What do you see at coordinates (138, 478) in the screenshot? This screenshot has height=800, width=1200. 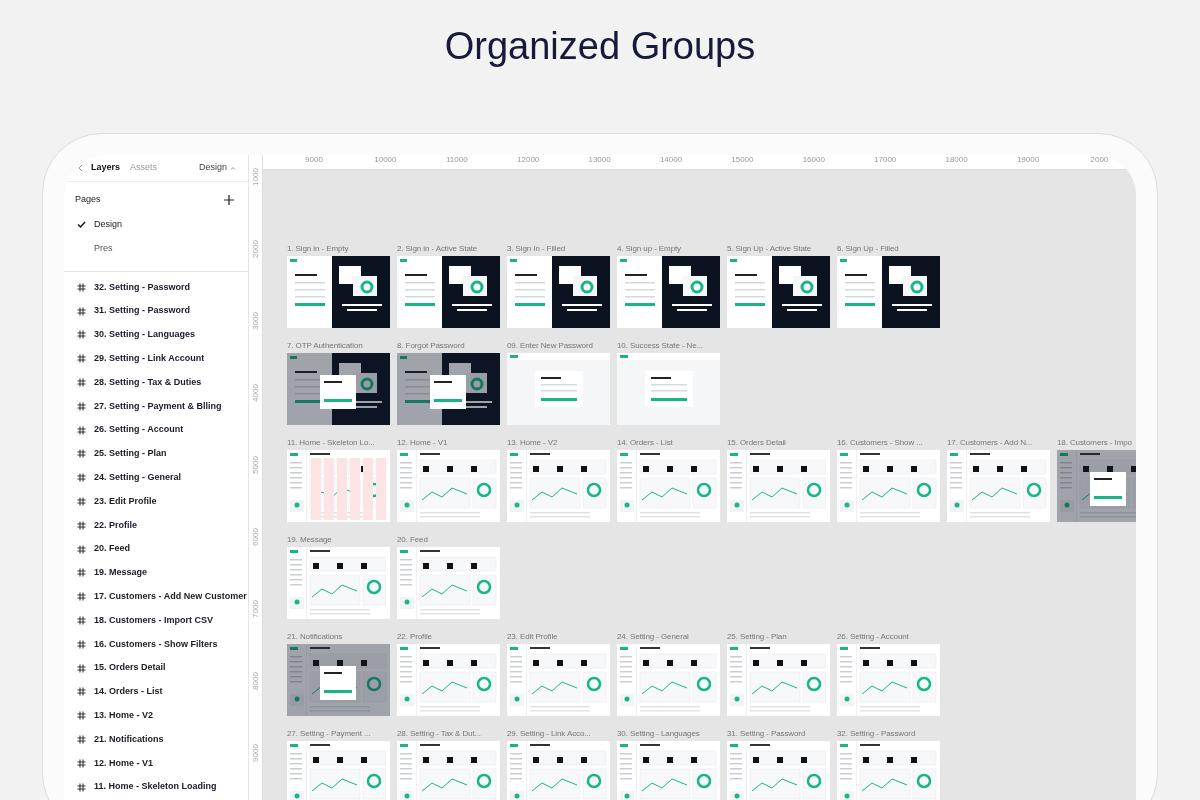 I see `layer-item: 24. Setting - General` at bounding box center [138, 478].